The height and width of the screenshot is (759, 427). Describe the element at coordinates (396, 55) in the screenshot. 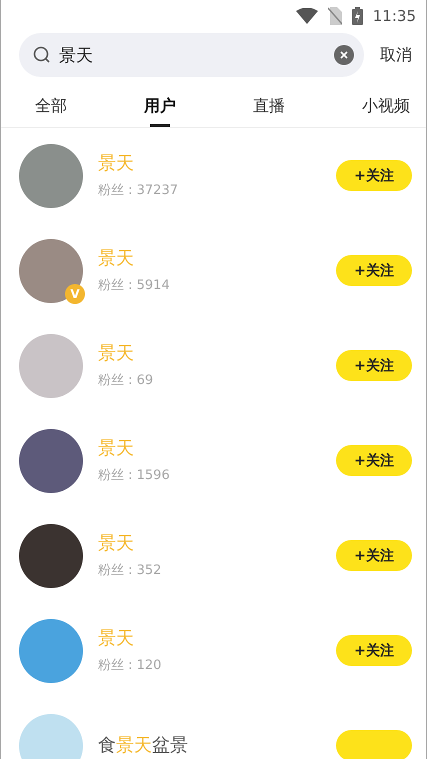

I see `cancel-button: 取消` at that location.